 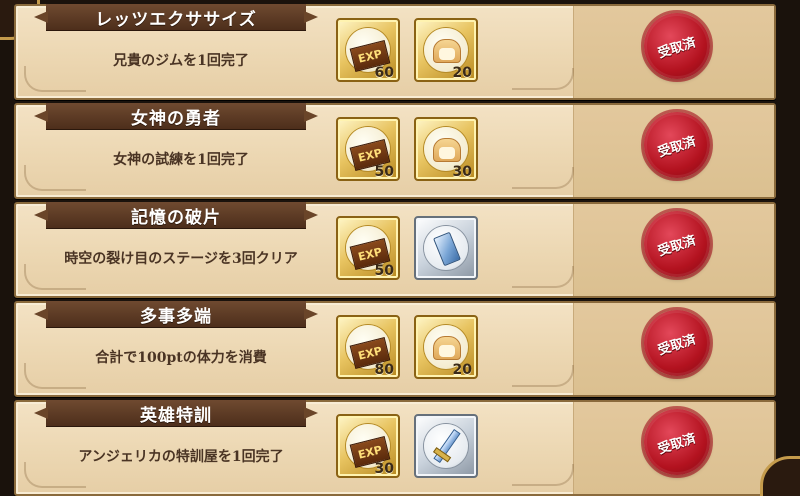 I want to click on reward-slot-sword, so click(x=446, y=446).